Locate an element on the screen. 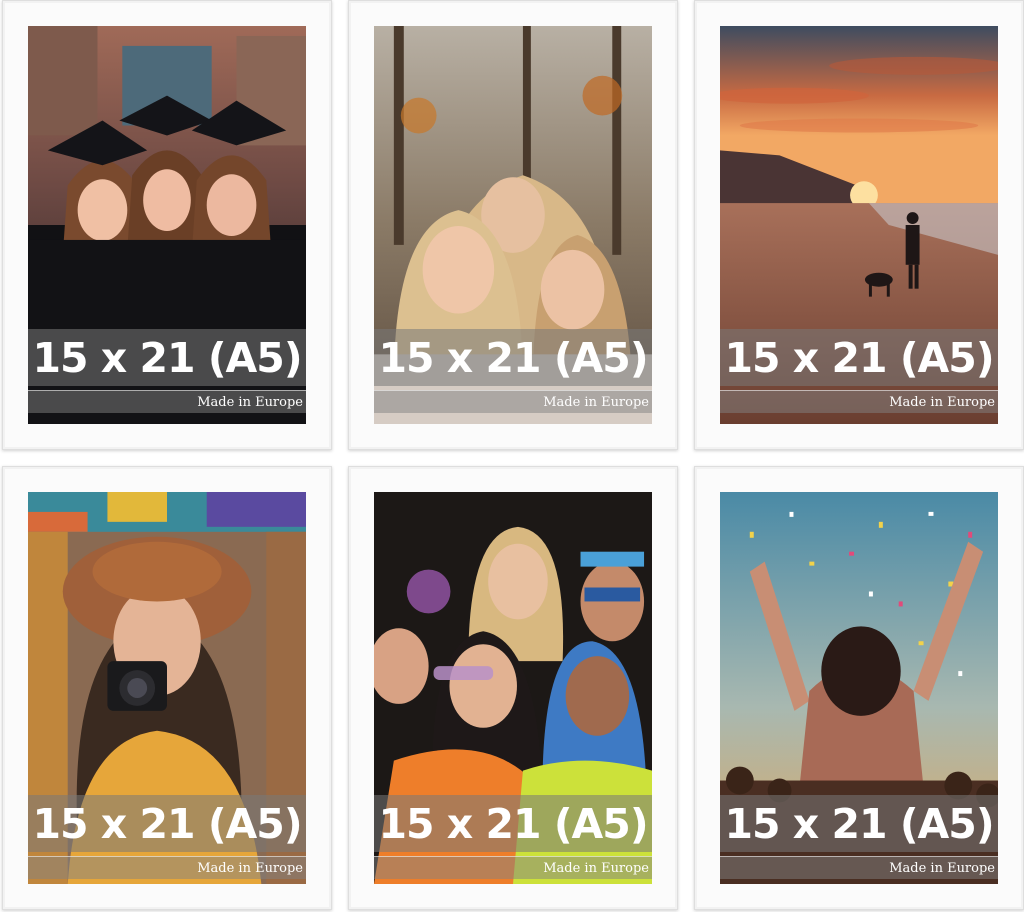 This screenshot has width=1024, height=912. confetti-concert-photo: 15 x 21 (A5) Made in Europe is located at coordinates (859, 688).